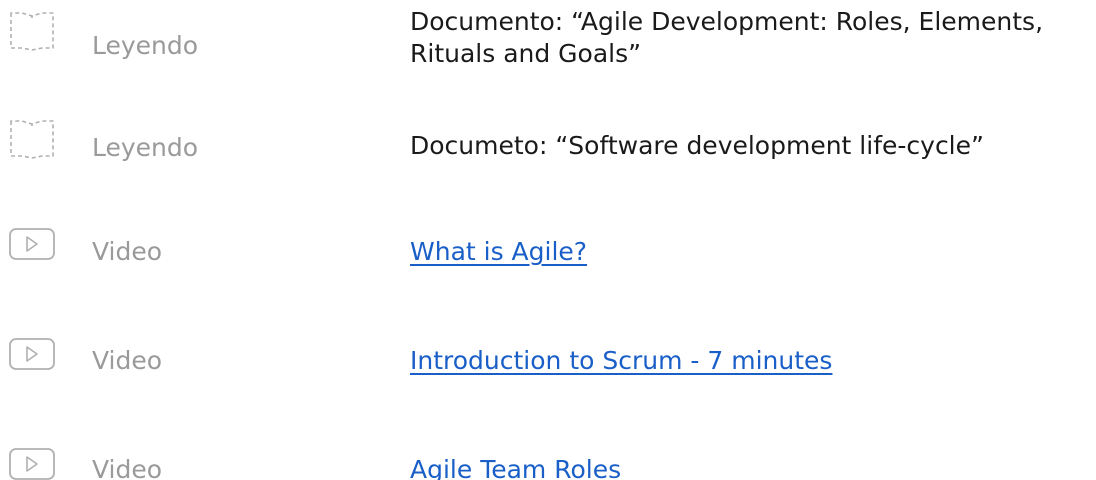  I want to click on item-title-line: Rituals and Goals”, so click(526, 53).